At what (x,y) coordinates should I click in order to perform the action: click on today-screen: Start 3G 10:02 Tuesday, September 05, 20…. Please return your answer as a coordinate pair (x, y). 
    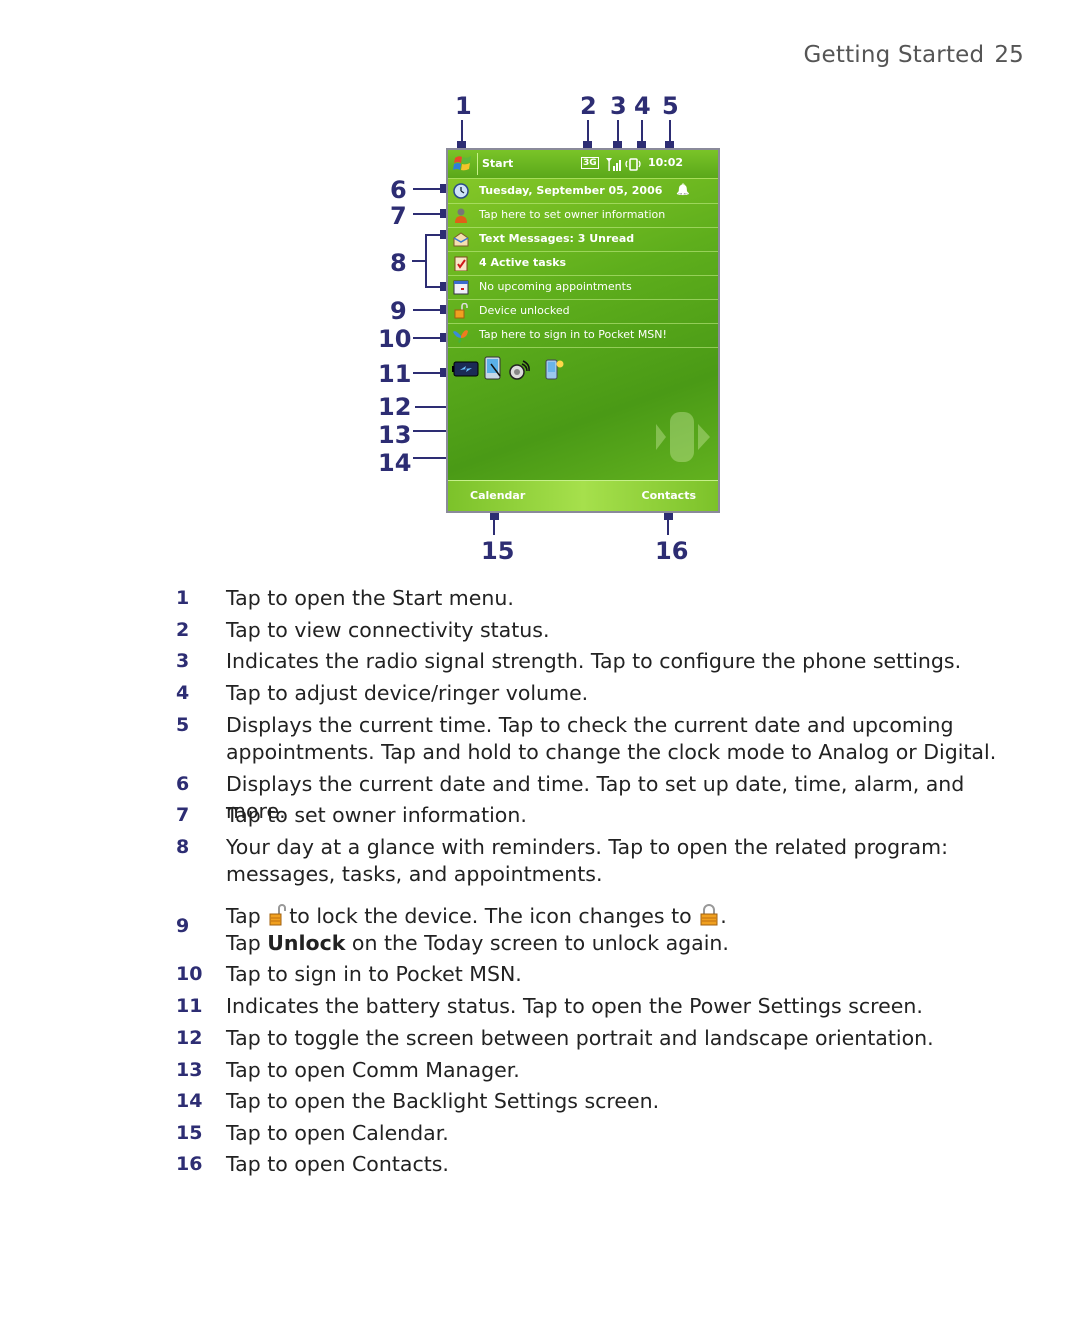
    Looking at the image, I should click on (583, 330).